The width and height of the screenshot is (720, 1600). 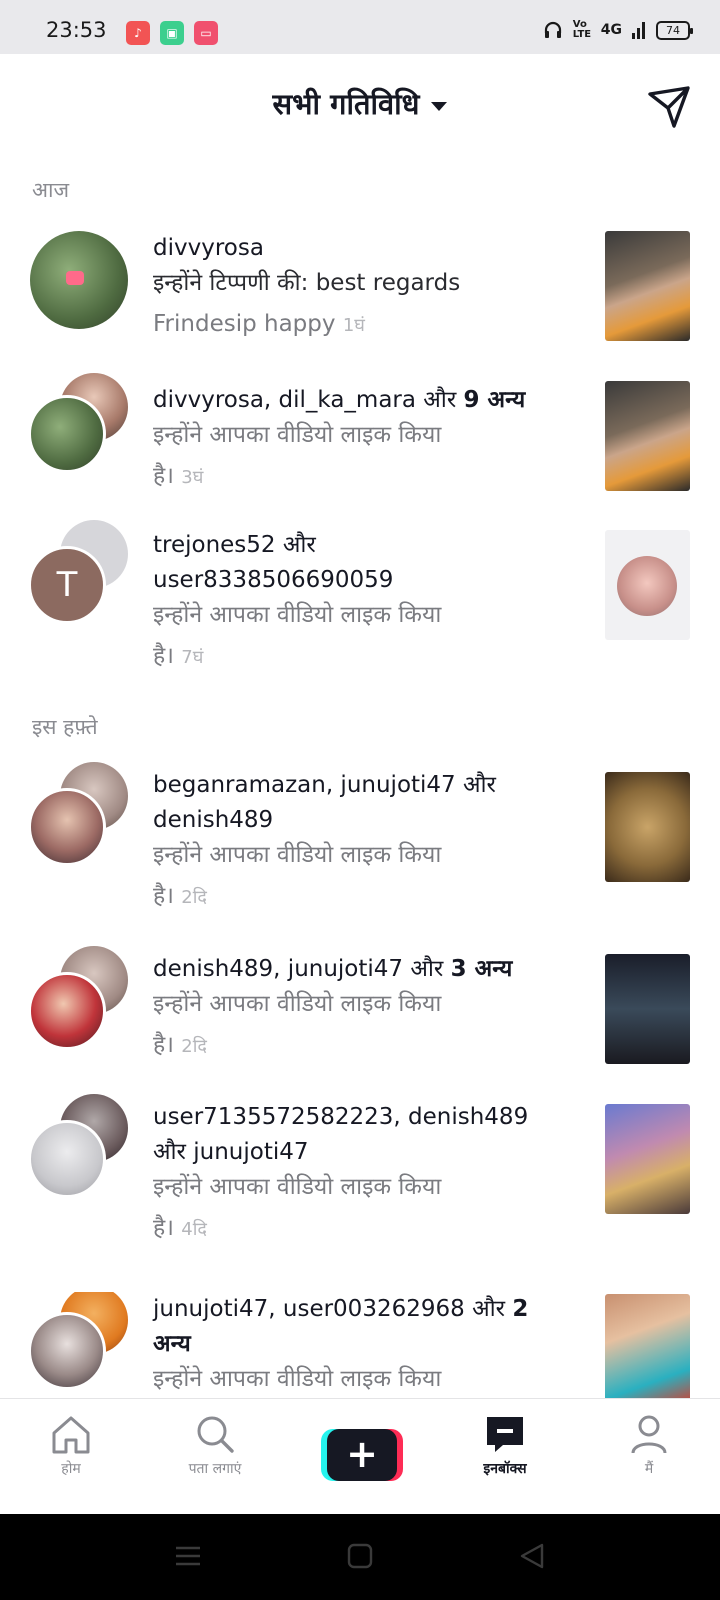 What do you see at coordinates (65, 727) in the screenshot?
I see `section-this-week: इस हफ़्ते` at bounding box center [65, 727].